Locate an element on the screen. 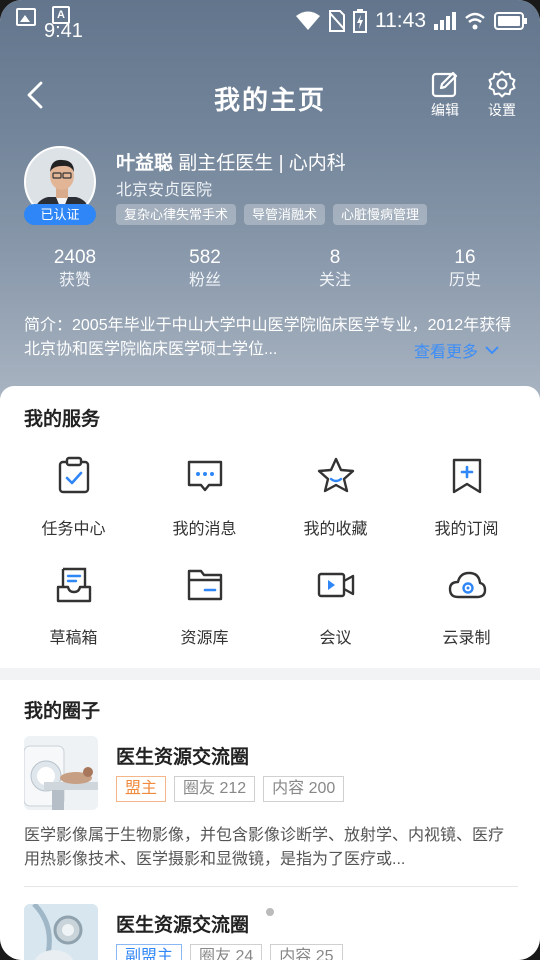  stat-value: 16 is located at coordinates (465, 257).